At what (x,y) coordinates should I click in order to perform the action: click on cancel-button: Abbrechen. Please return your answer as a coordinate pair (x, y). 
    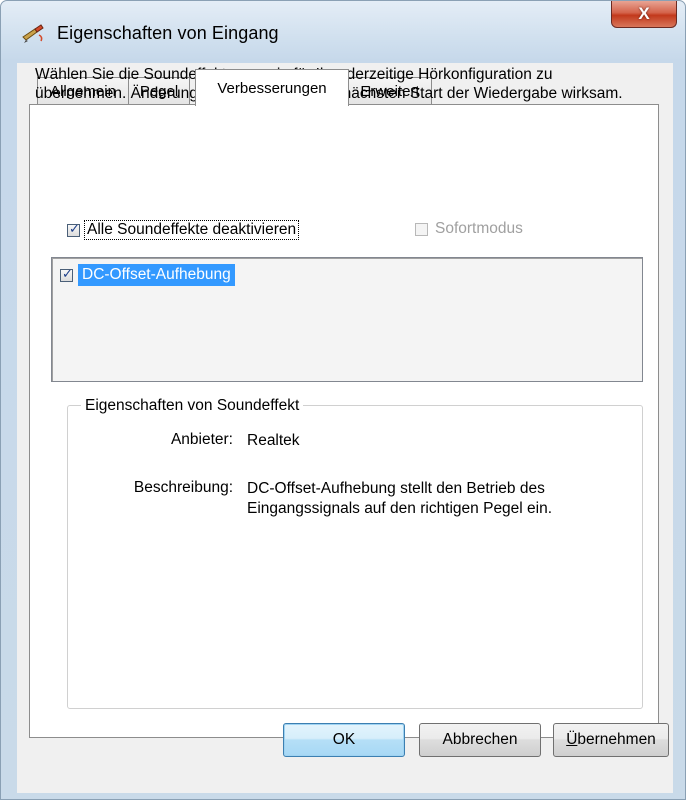
    Looking at the image, I should click on (480, 740).